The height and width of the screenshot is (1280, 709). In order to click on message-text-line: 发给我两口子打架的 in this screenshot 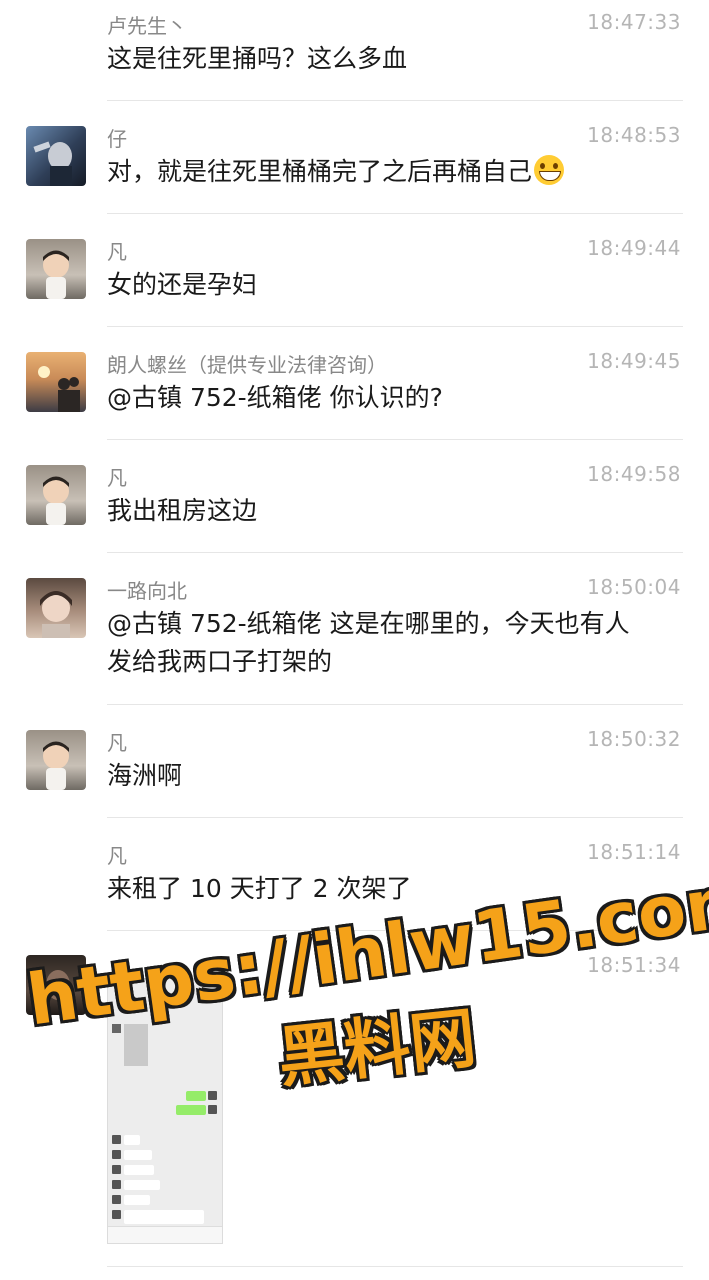, I will do `click(220, 661)`.